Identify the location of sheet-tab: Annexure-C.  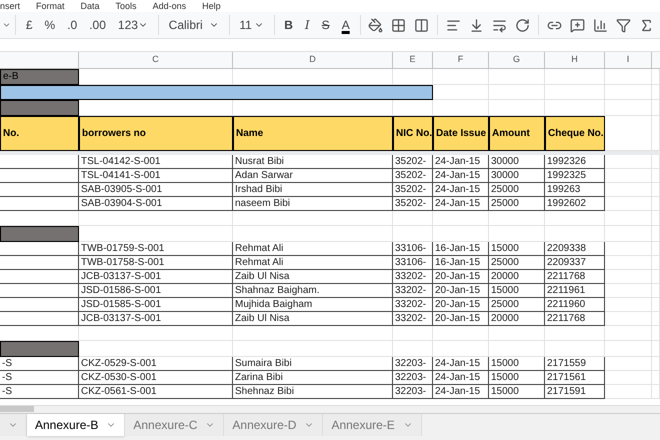
(174, 425).